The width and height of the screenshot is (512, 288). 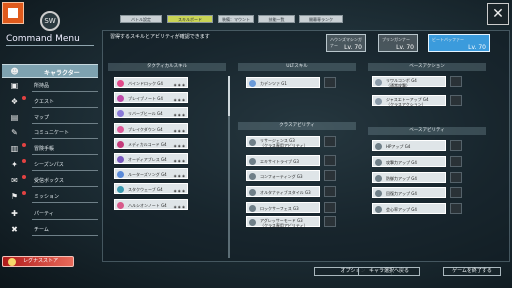 I want to click on quit-game-button: ゲームを終了する, so click(x=472, y=271).